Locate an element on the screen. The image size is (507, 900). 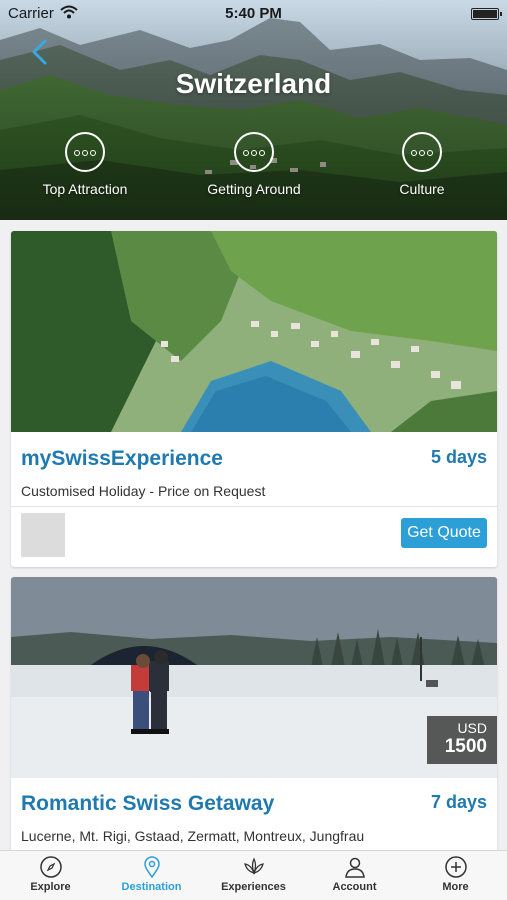
compass-icon is located at coordinates (50, 867).